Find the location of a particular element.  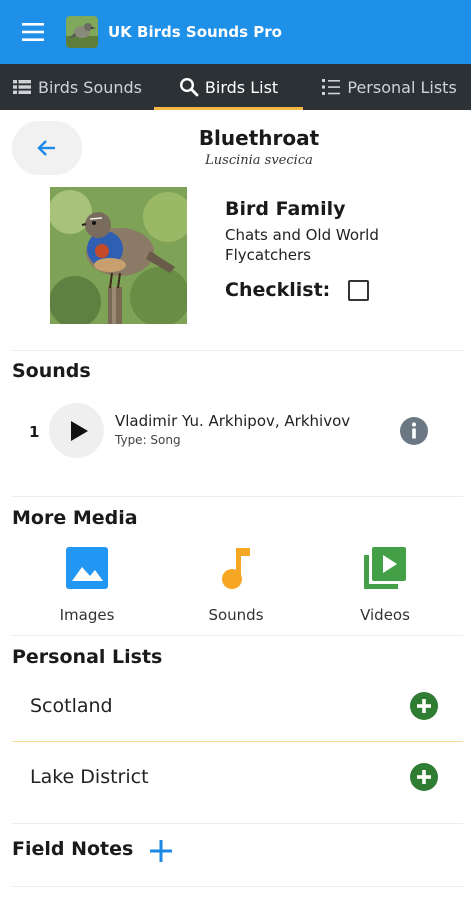

tab-personal-lists: Personal Lists is located at coordinates (387, 87).